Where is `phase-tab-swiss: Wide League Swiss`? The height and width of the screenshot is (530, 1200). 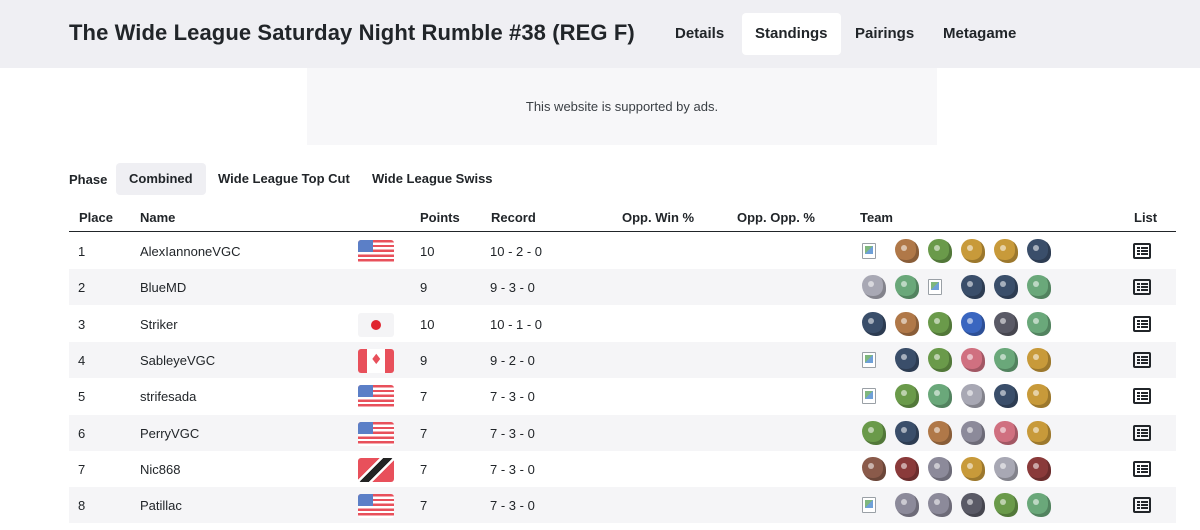 phase-tab-swiss: Wide League Swiss is located at coordinates (432, 179).